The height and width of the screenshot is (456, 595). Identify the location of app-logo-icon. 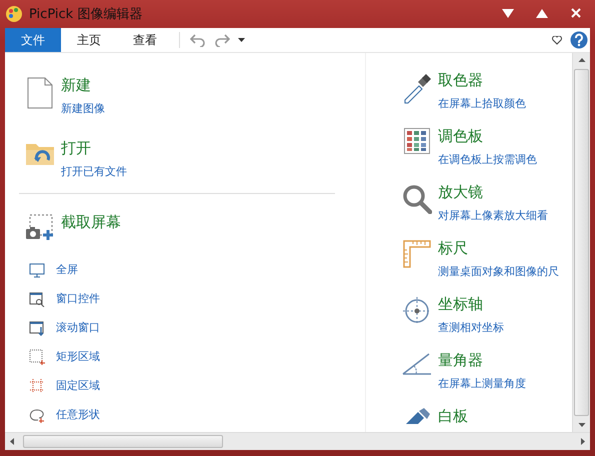
(14, 14).